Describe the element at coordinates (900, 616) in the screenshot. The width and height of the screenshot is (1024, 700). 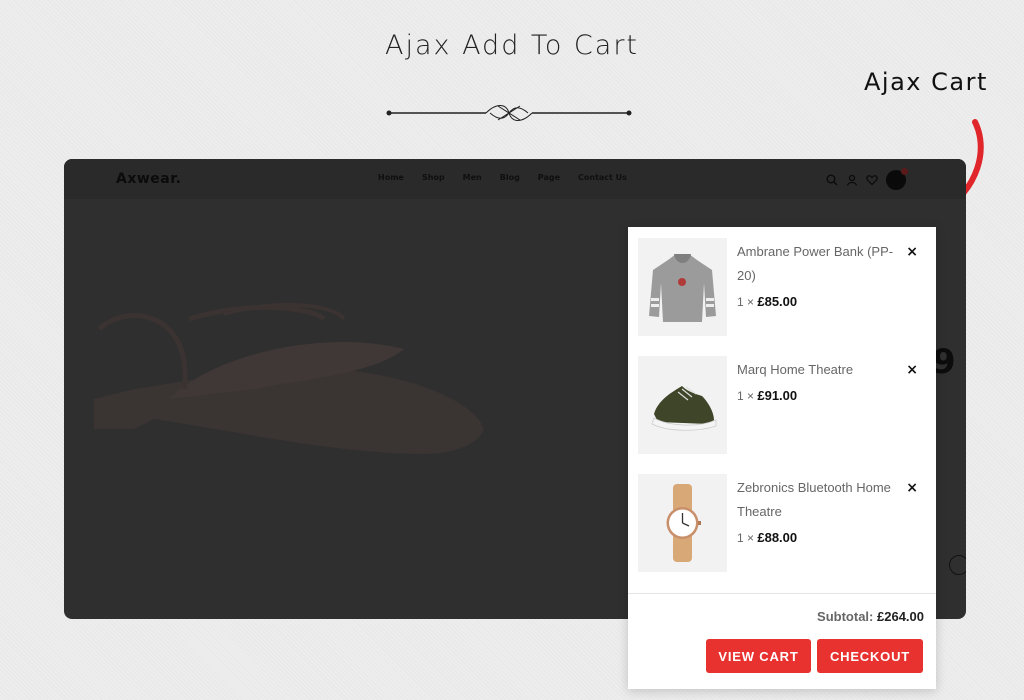
I see `subtotal-value: £264.00` at that location.